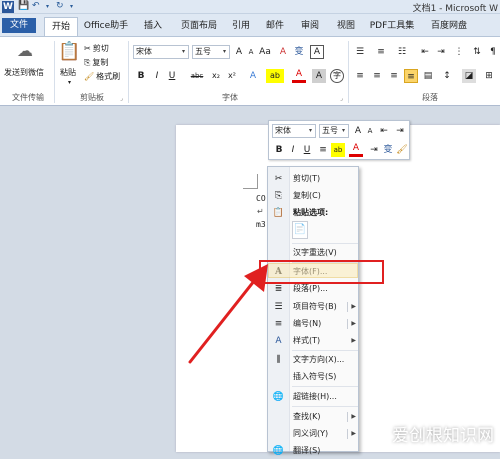  I want to click on change-case-icon: Aa, so click(265, 52).